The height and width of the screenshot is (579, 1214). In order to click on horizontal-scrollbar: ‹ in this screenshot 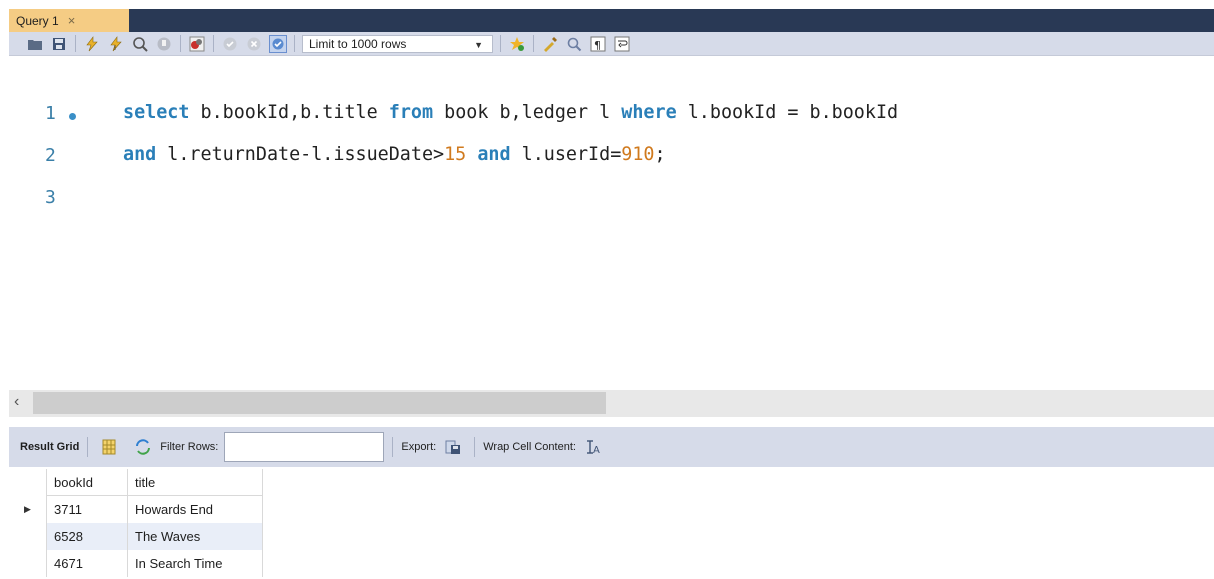, I will do `click(611, 403)`.